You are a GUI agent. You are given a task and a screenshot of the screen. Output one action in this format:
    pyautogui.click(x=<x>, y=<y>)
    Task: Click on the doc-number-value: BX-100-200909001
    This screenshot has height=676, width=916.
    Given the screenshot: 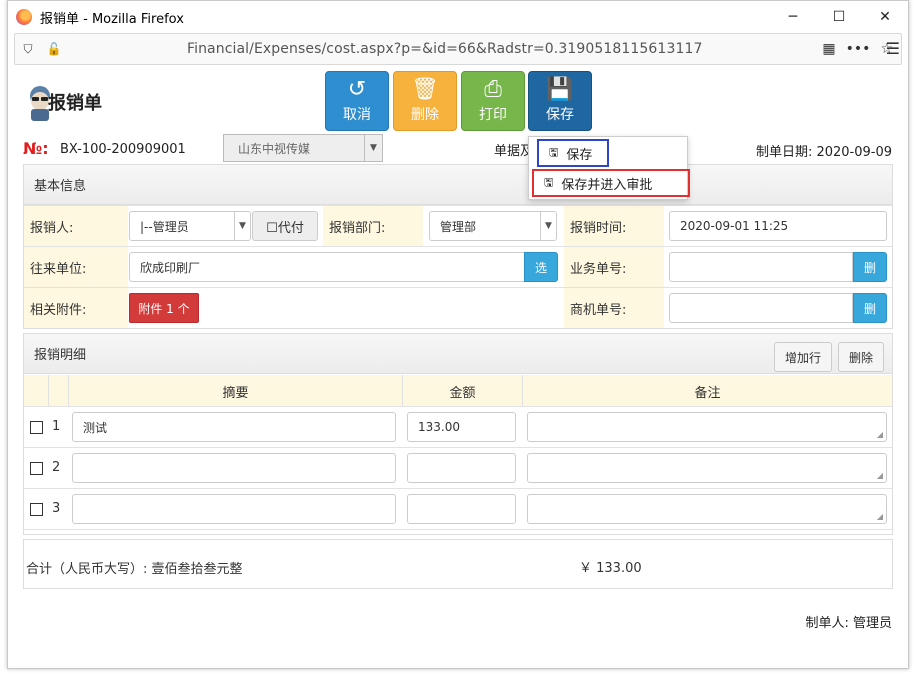 What is the action you would take?
    pyautogui.click(x=123, y=149)
    